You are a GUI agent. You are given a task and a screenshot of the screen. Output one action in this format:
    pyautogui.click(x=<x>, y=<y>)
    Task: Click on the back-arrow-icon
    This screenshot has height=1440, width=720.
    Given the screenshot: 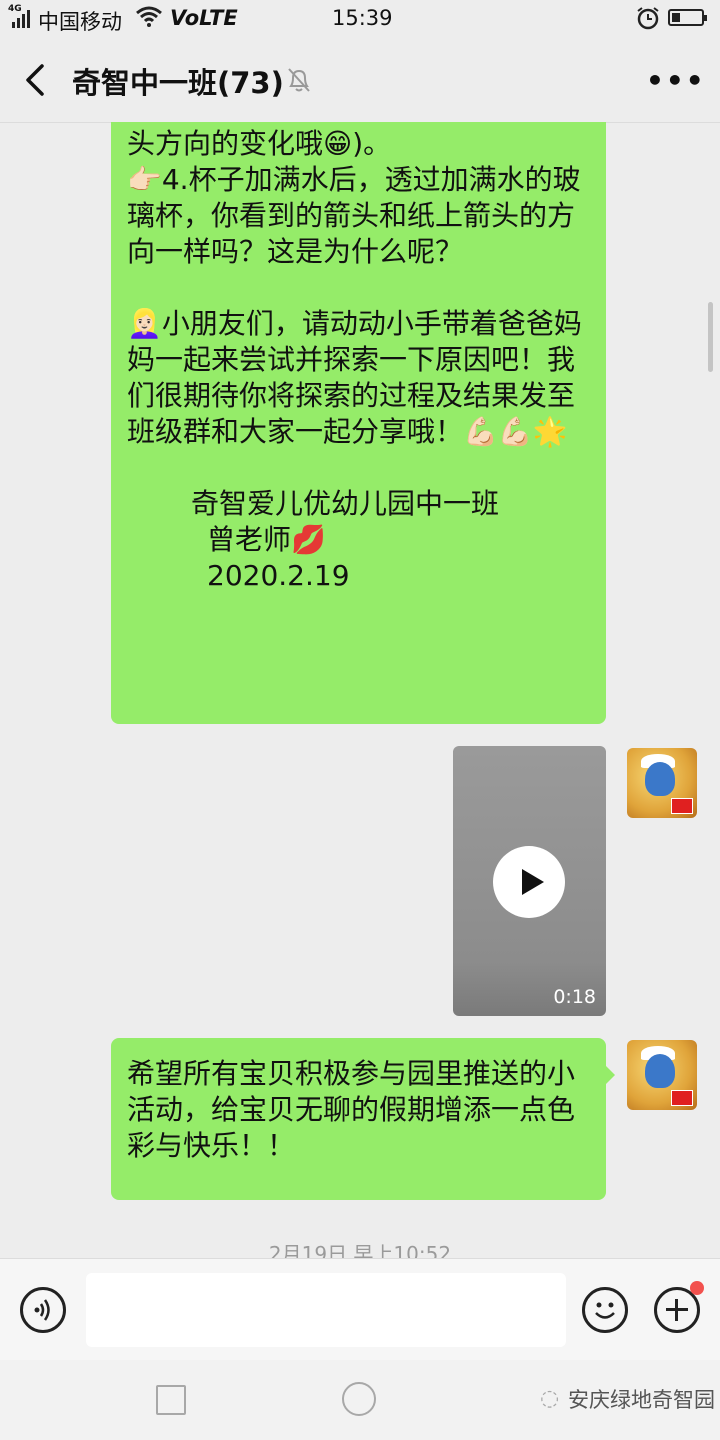 What is the action you would take?
    pyautogui.click(x=38, y=80)
    